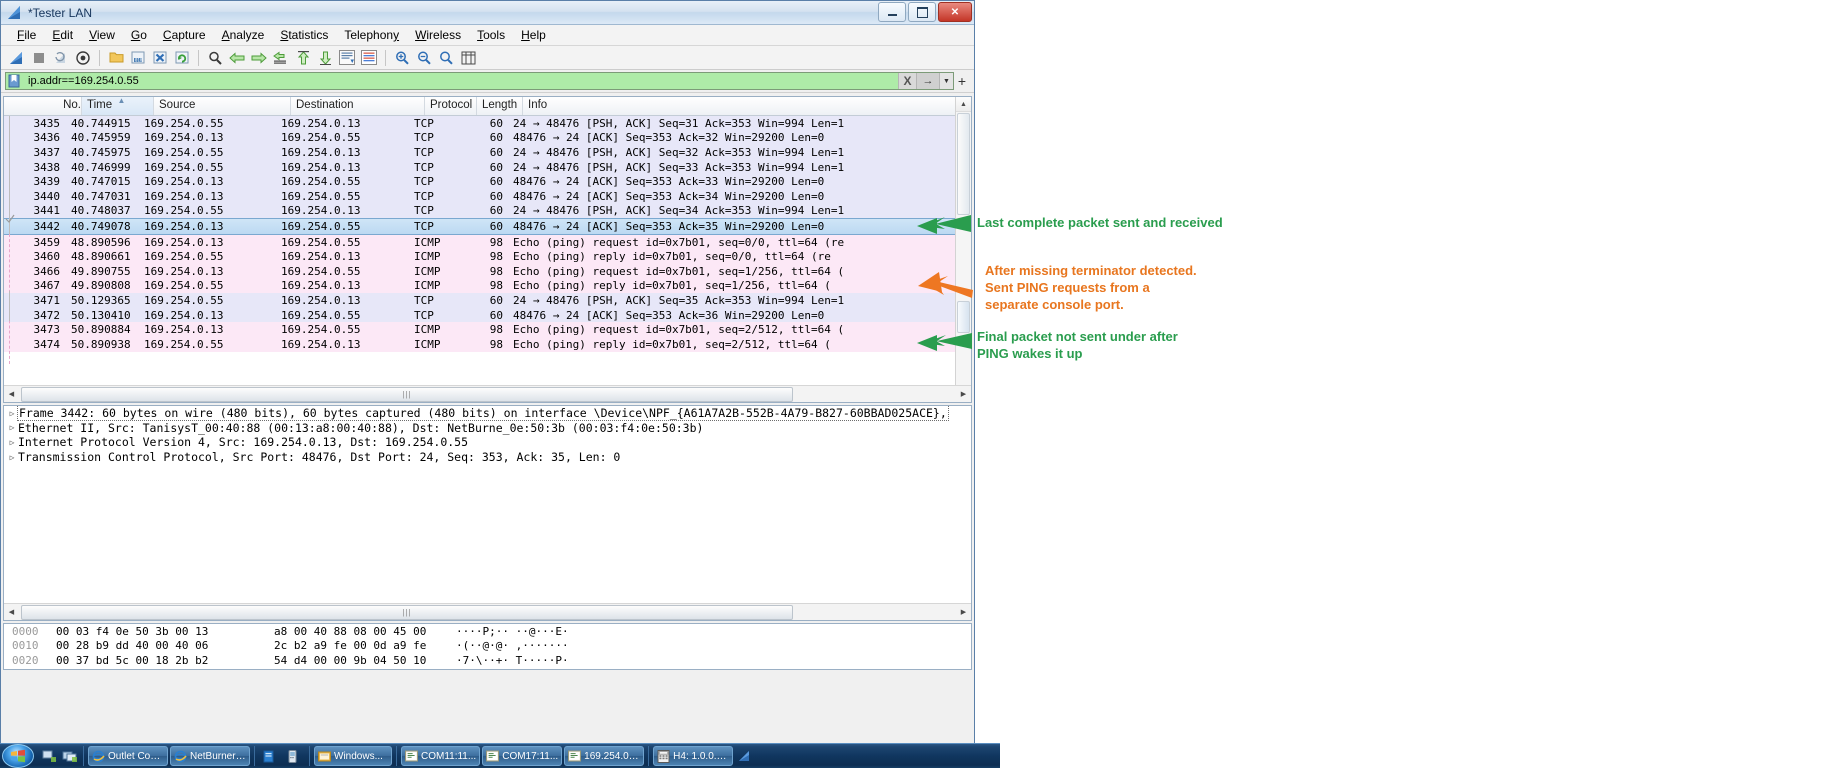  What do you see at coordinates (963, 249) in the screenshot?
I see `packet-list-vscrollbar: ▲ ▼` at bounding box center [963, 249].